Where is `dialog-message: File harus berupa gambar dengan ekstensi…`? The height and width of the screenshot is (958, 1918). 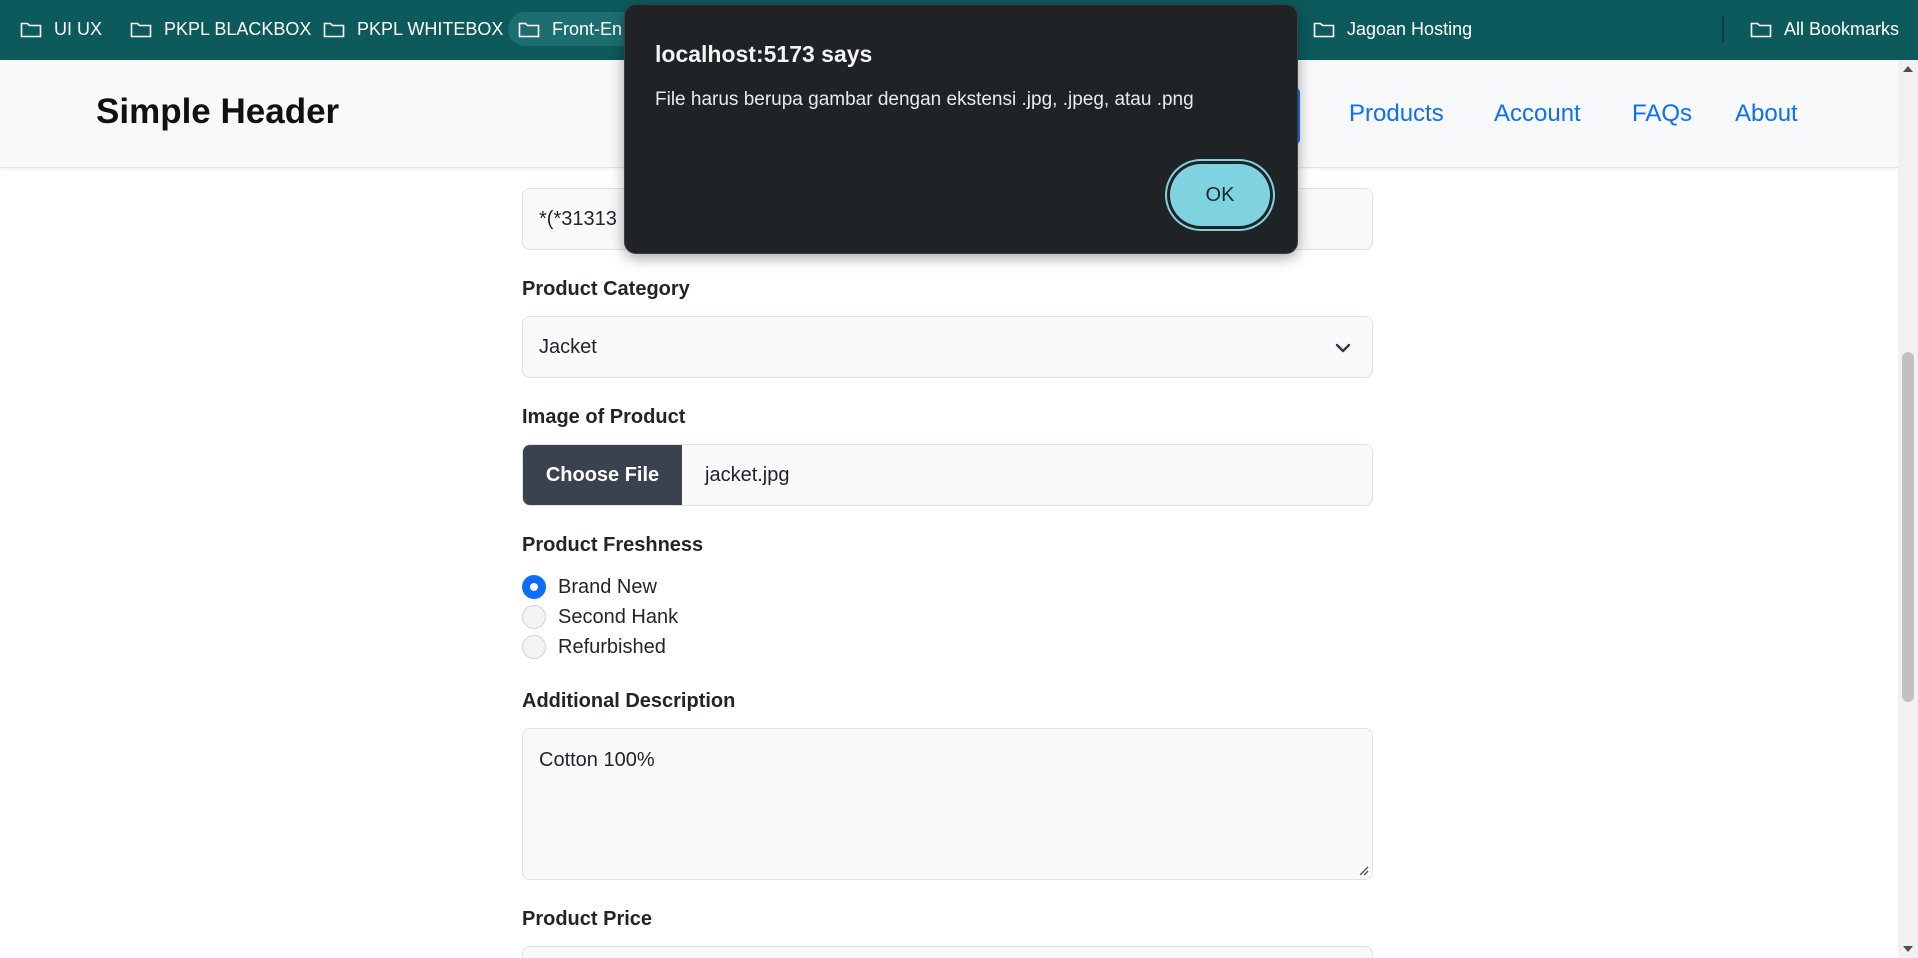
dialog-message: File harus berupa gambar dengan ekstensi… is located at coordinates (924, 99).